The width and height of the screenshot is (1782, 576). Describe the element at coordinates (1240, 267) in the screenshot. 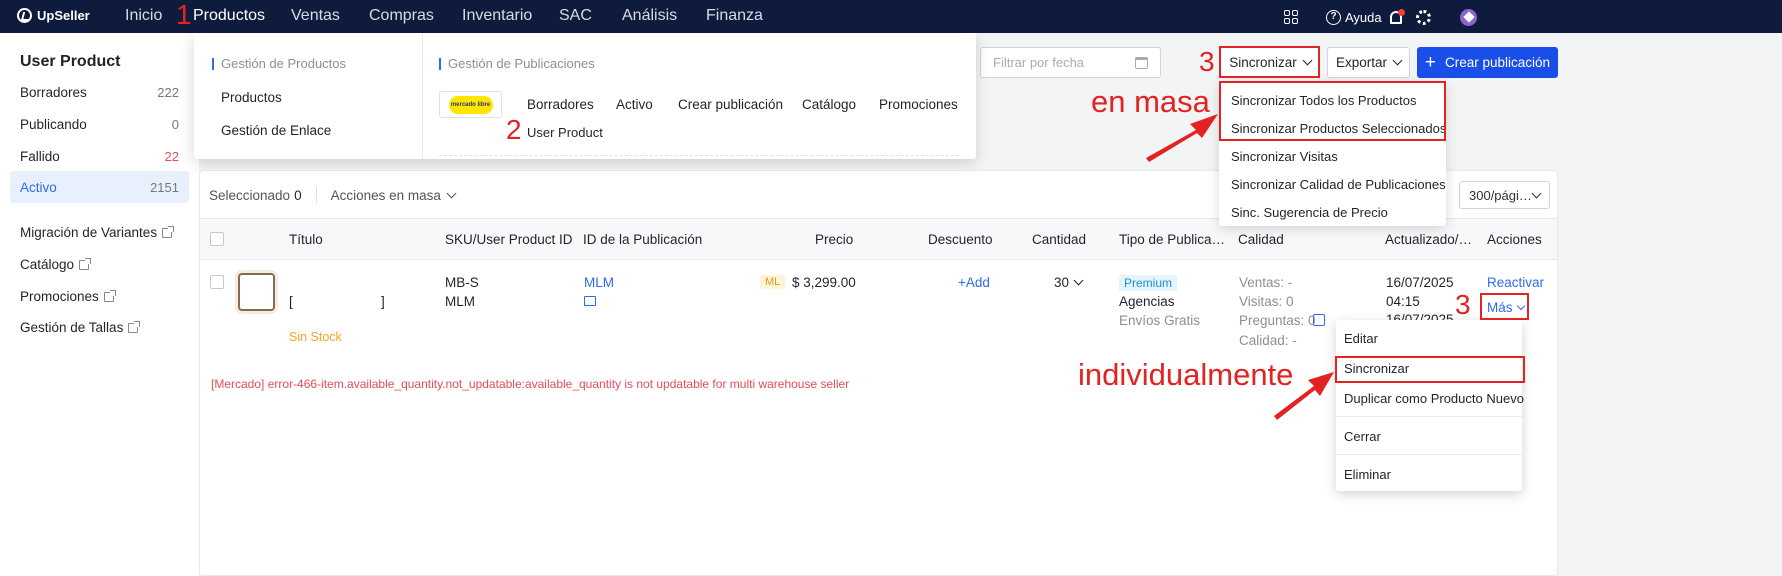

I see `annotation-arrows` at that location.